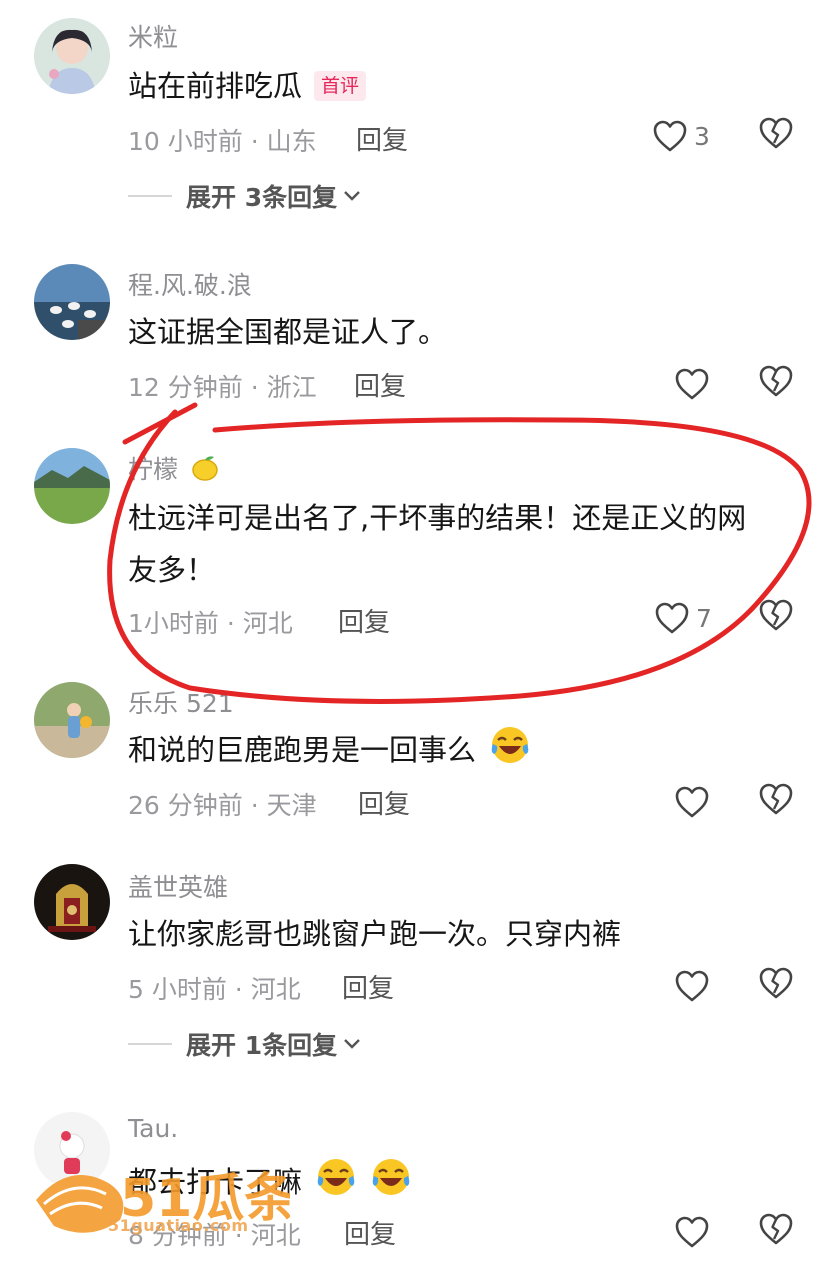 This screenshot has width=830, height=1280. What do you see at coordinates (702, 136) in the screenshot?
I see `like-count: 3` at bounding box center [702, 136].